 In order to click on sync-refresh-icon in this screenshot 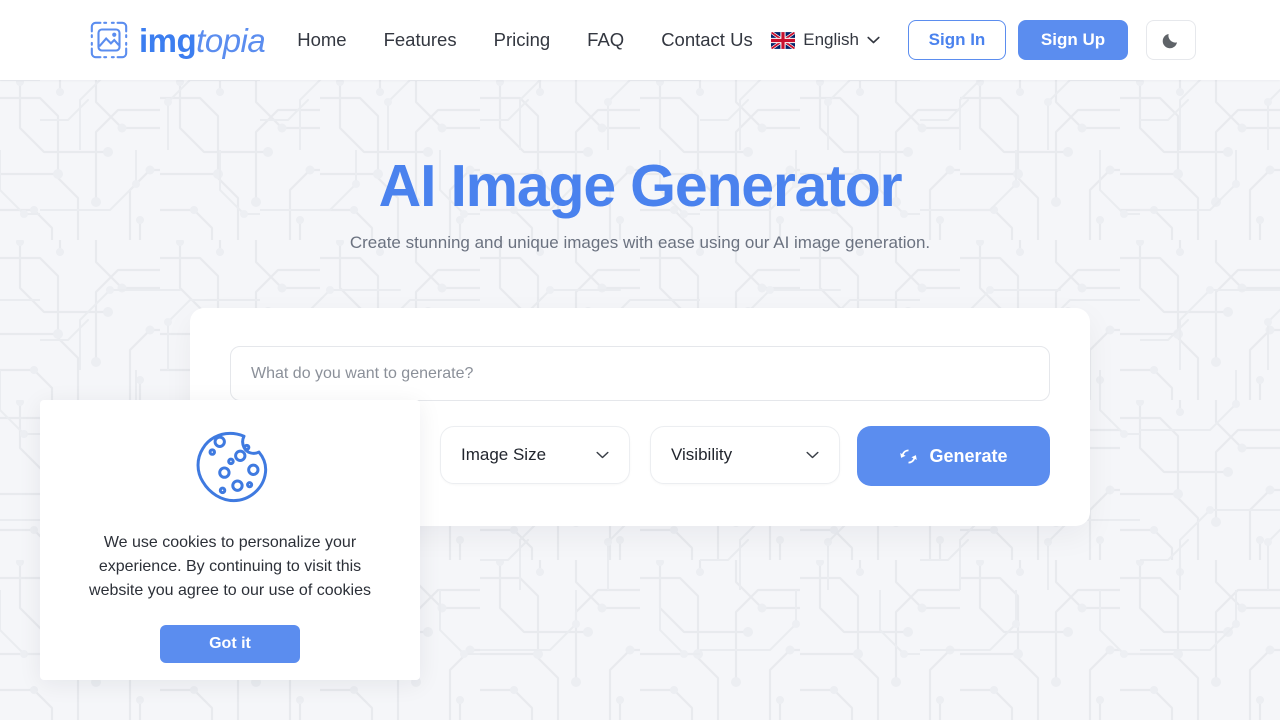, I will do `click(909, 456)`.